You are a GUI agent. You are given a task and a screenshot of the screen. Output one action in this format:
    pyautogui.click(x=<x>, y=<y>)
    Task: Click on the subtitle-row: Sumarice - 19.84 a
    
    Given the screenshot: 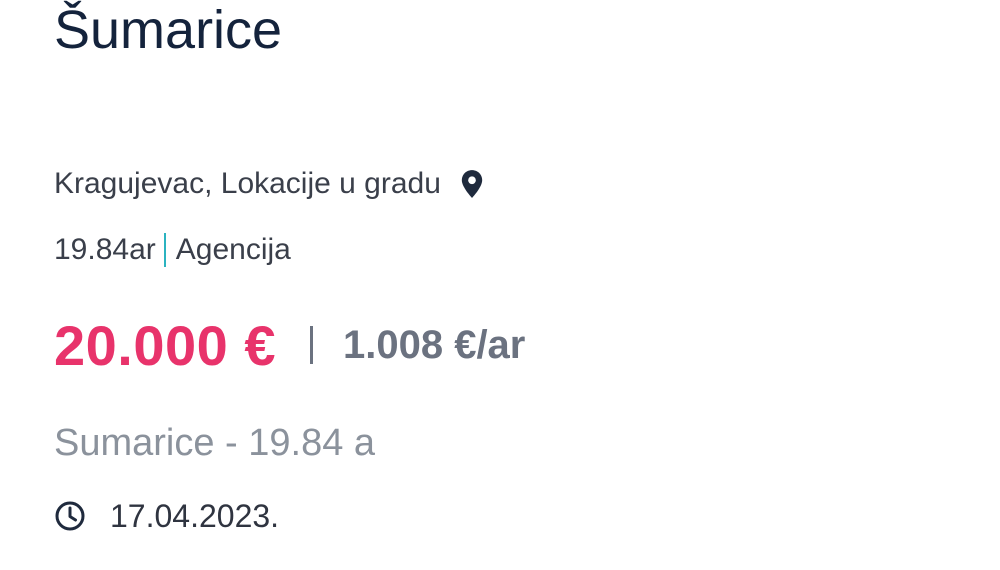 What is the action you would take?
    pyautogui.click(x=214, y=443)
    